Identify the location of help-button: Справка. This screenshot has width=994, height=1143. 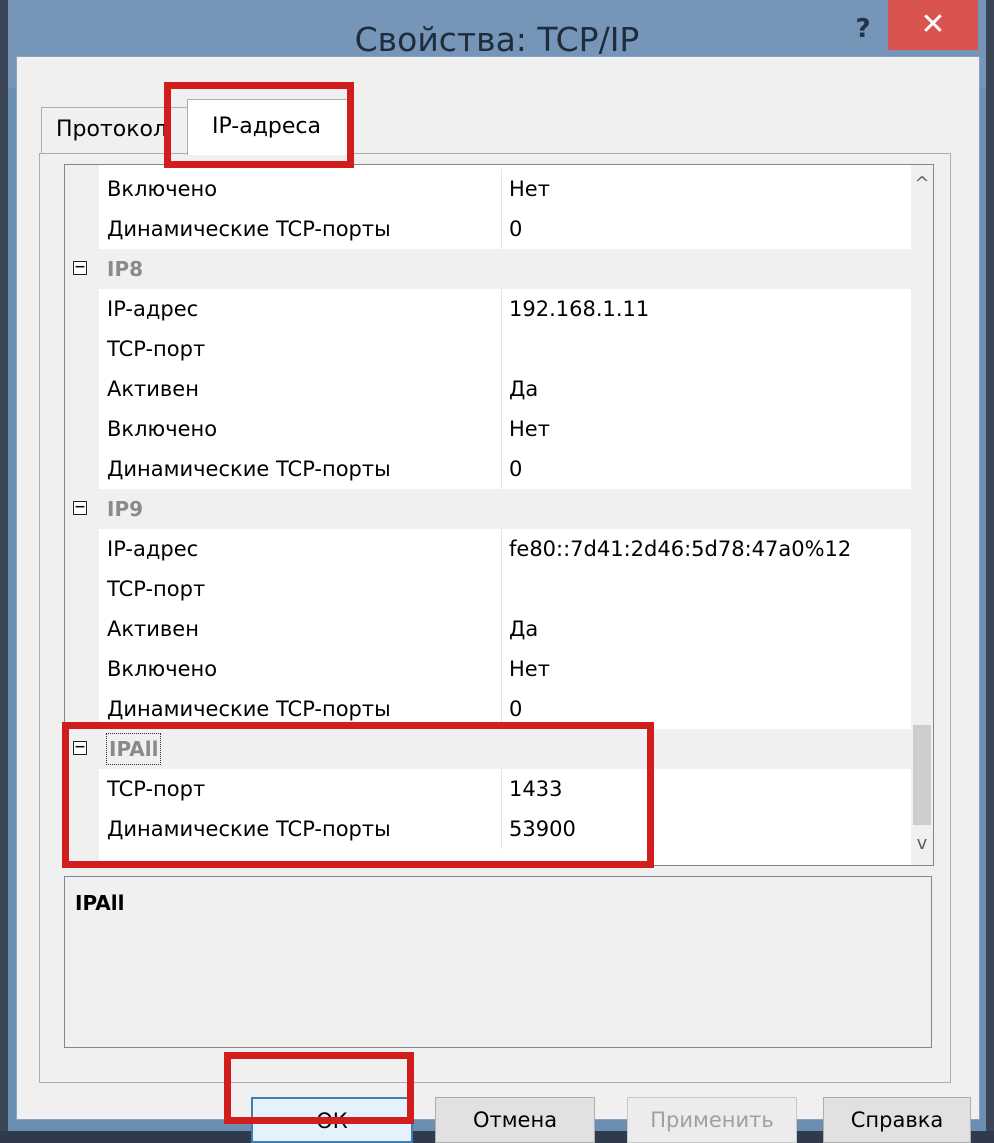
(897, 1120).